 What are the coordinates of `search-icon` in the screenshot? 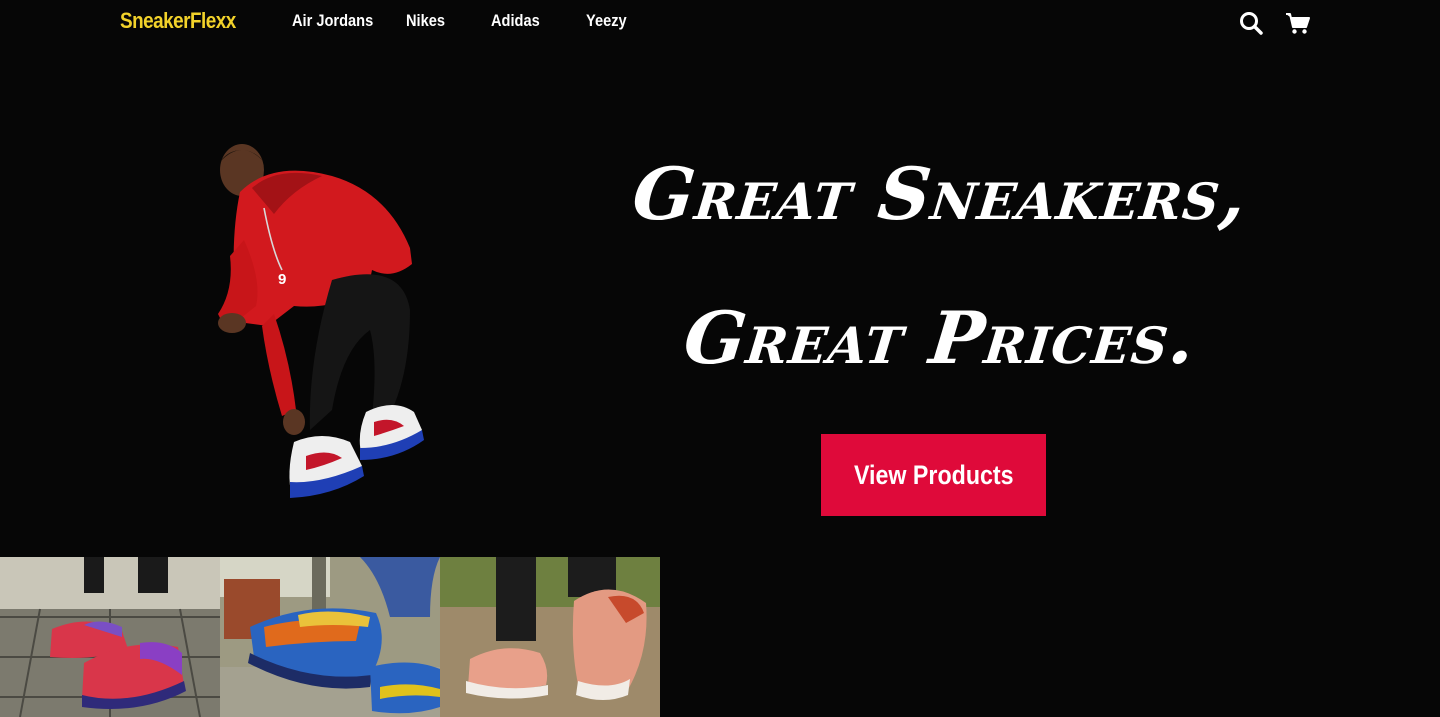 It's located at (1251, 23).